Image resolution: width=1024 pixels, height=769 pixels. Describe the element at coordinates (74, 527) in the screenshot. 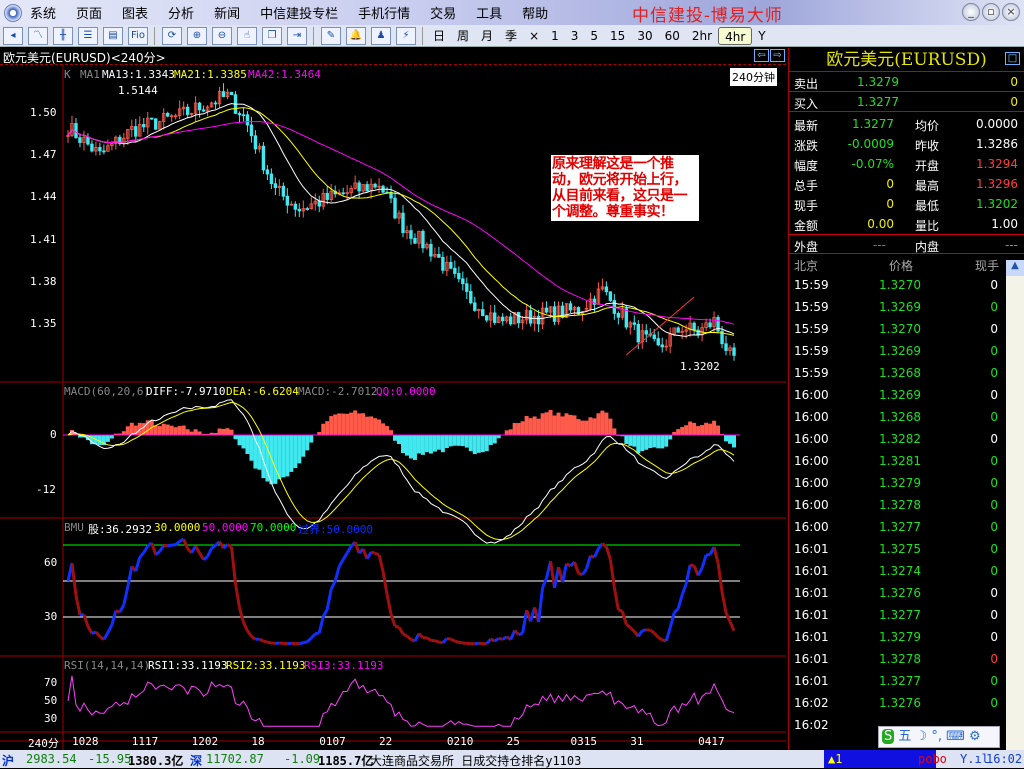

I see `bmu-legend-name: BMU` at that location.